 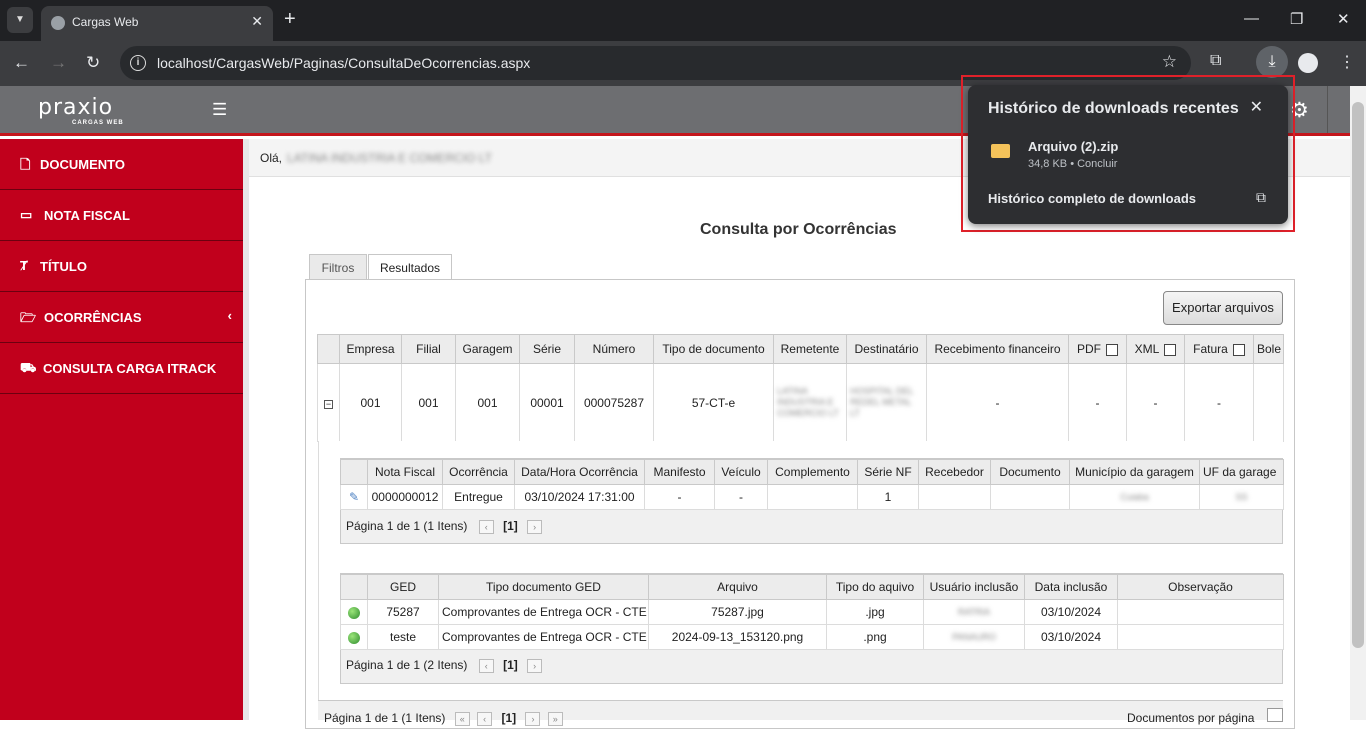 What do you see at coordinates (21, 63) in the screenshot?
I see `back-button: ←` at bounding box center [21, 63].